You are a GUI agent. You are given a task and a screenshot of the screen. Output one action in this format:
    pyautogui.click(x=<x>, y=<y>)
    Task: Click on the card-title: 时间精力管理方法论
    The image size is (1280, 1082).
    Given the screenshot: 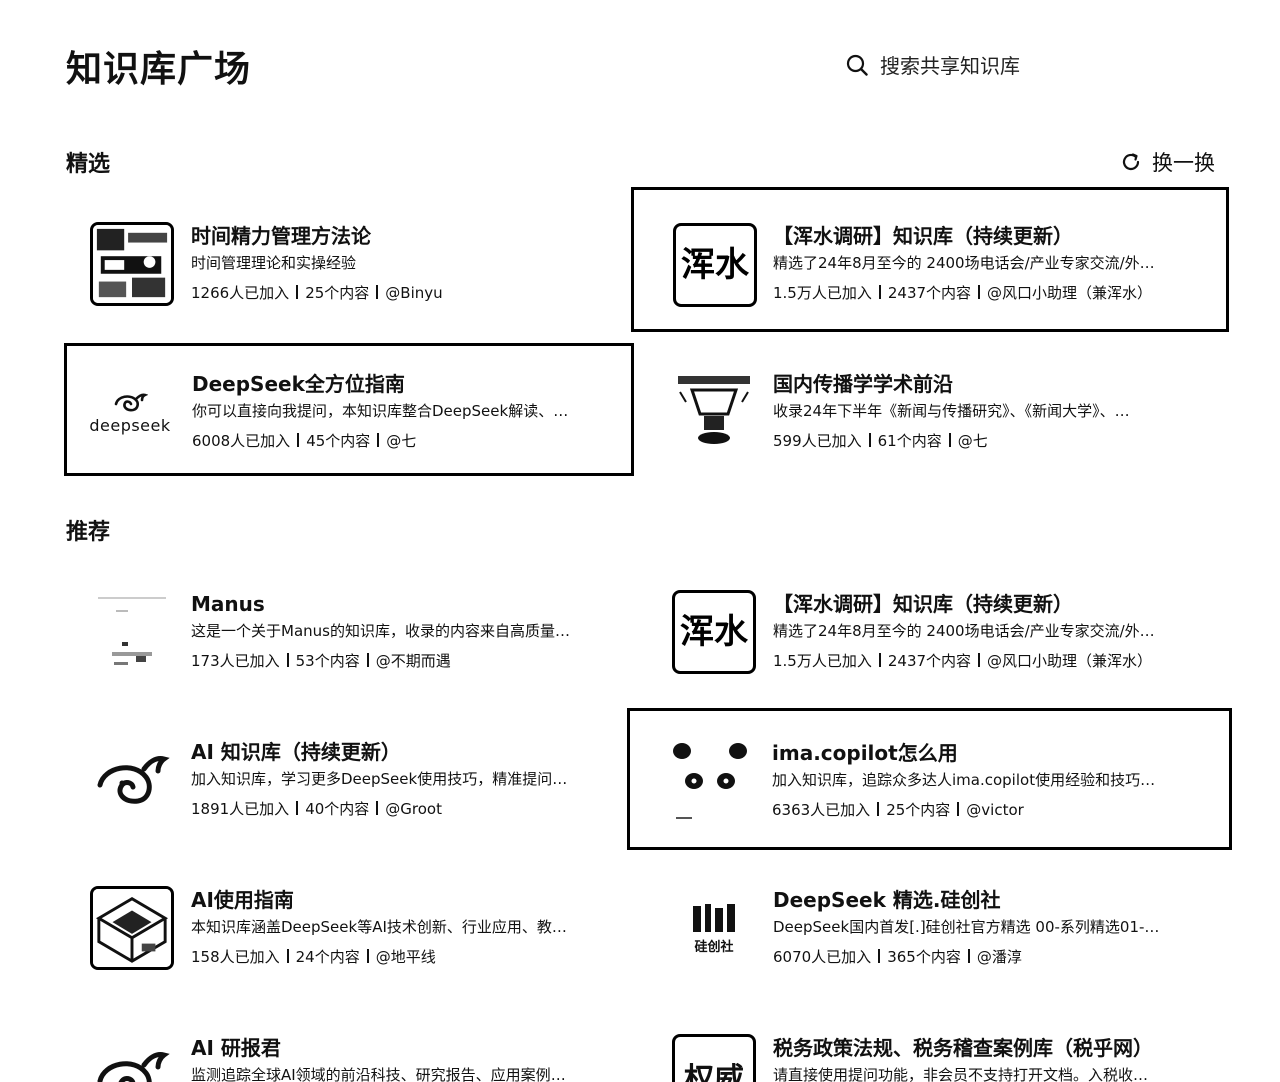 What is the action you would take?
    pyautogui.click(x=281, y=236)
    